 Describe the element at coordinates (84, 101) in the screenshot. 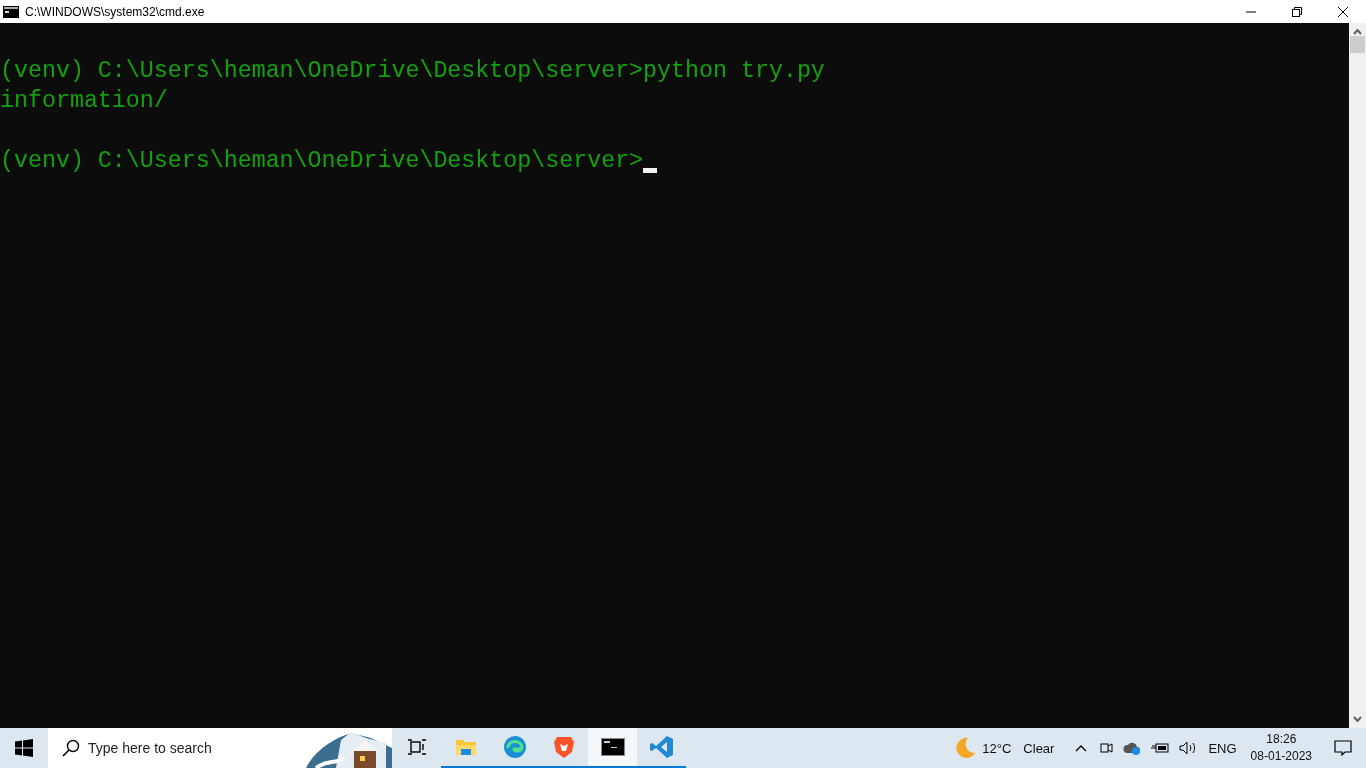

I see `console-text: information/` at that location.